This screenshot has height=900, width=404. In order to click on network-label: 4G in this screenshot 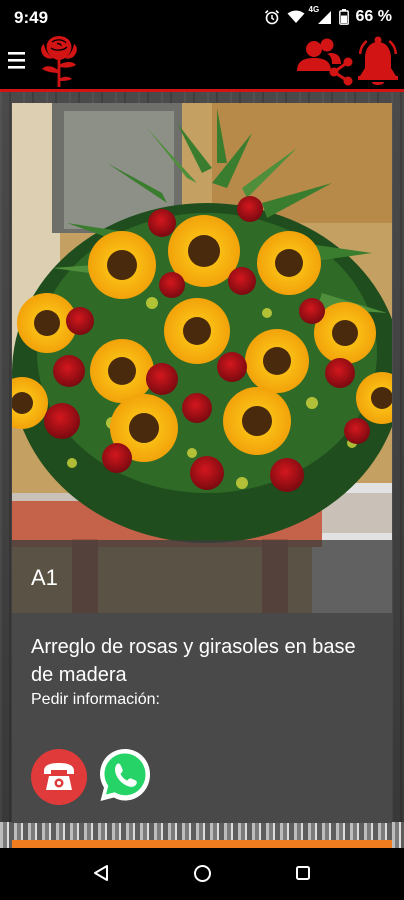, I will do `click(314, 9)`.